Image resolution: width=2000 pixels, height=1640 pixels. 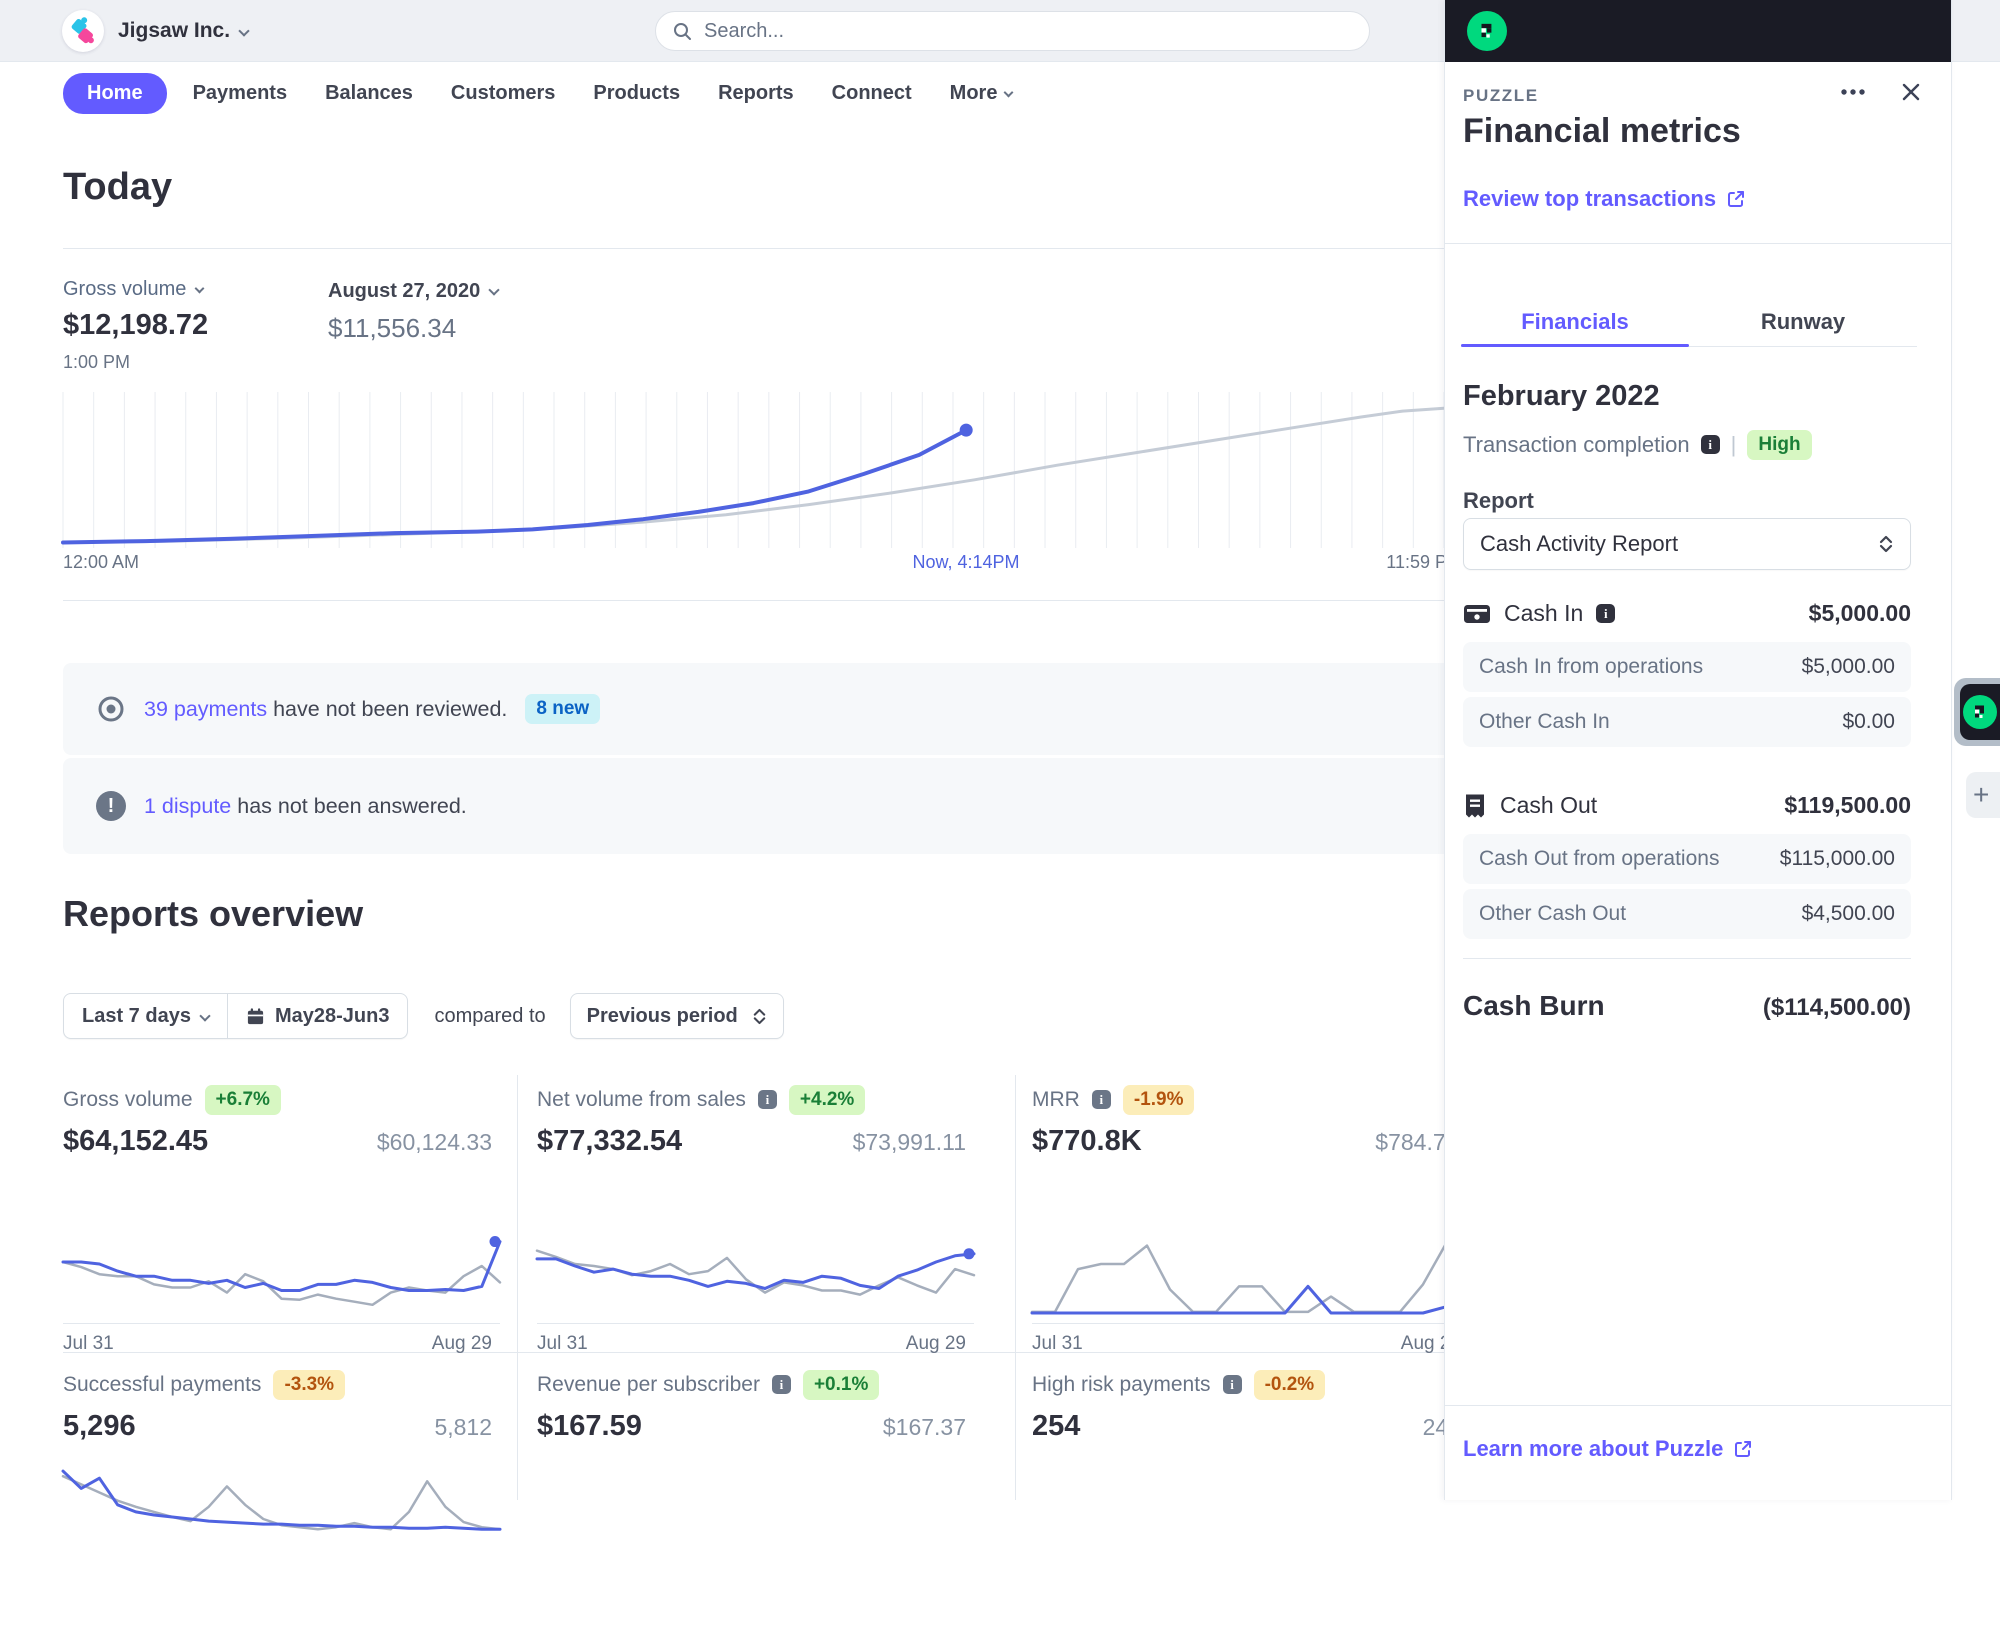 I want to click on panel-tabs: Financials Runway, so click(x=1689, y=322).